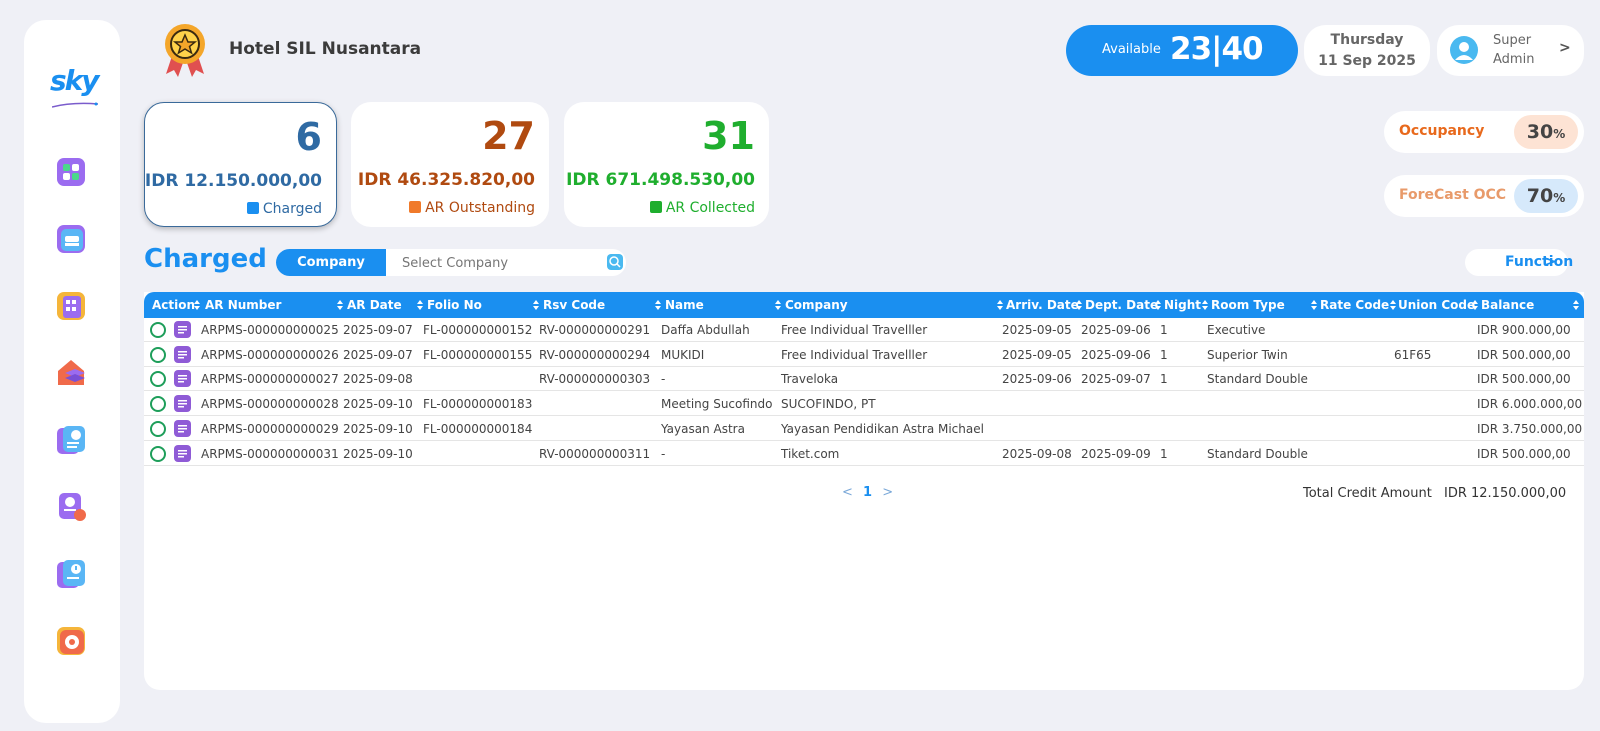 The image size is (1600, 731). I want to click on layers-icon, so click(71, 373).